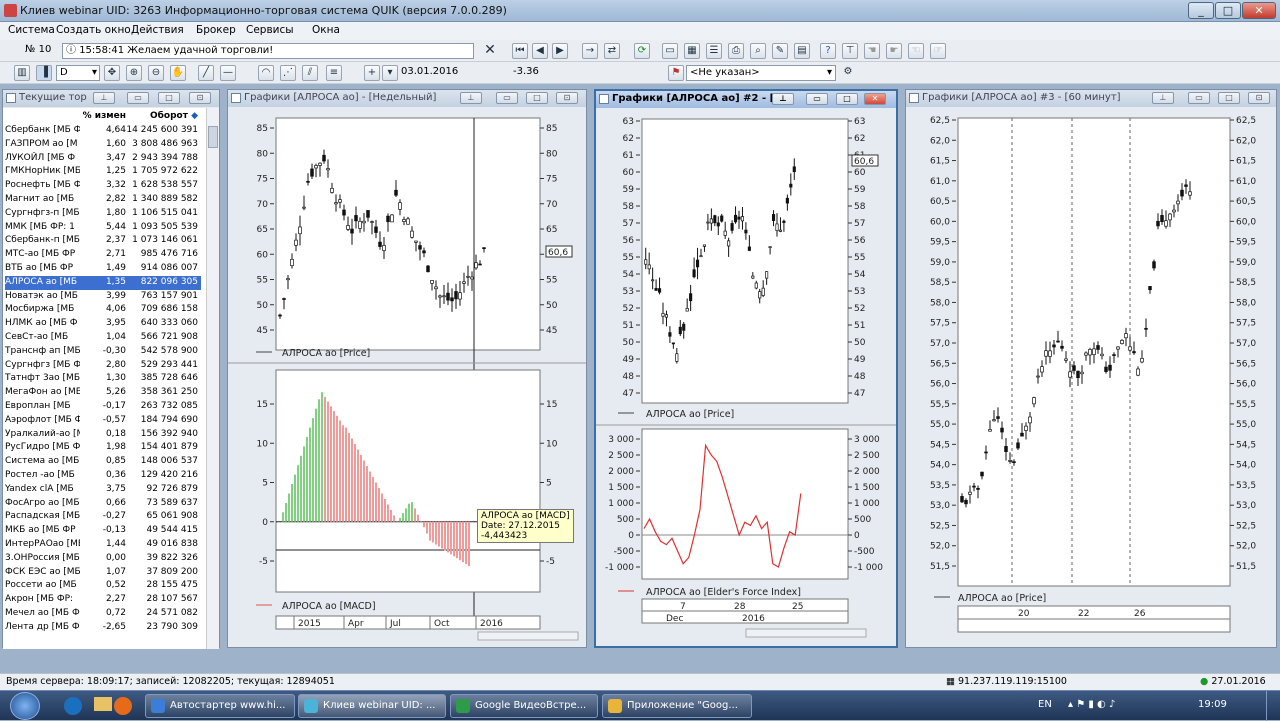  What do you see at coordinates (590, 51) in the screenshot?
I see `arrow-icon: →` at bounding box center [590, 51].